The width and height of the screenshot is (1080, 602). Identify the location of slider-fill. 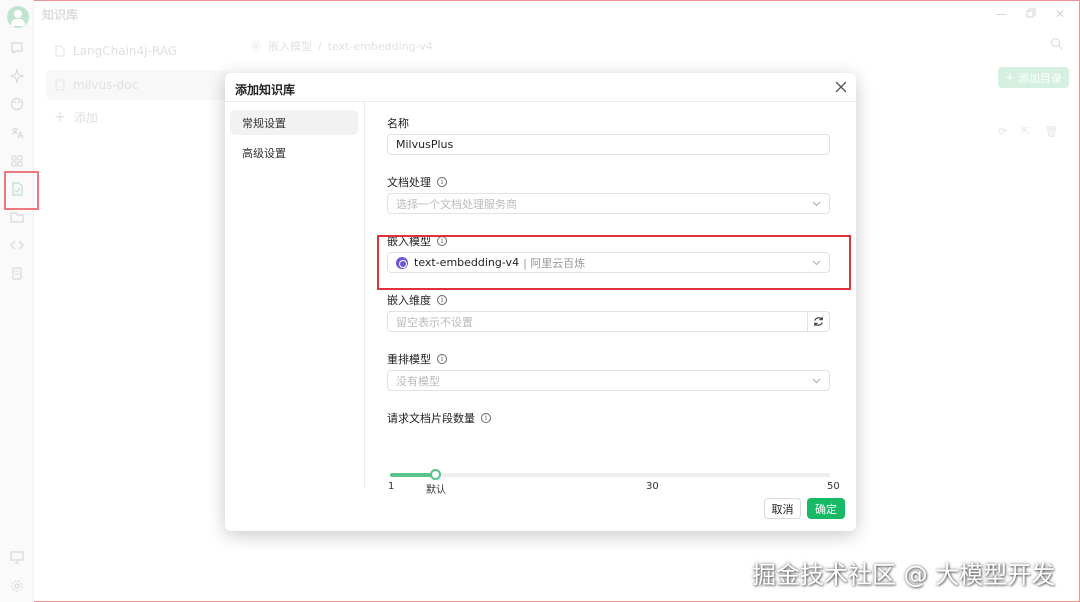
(412, 475).